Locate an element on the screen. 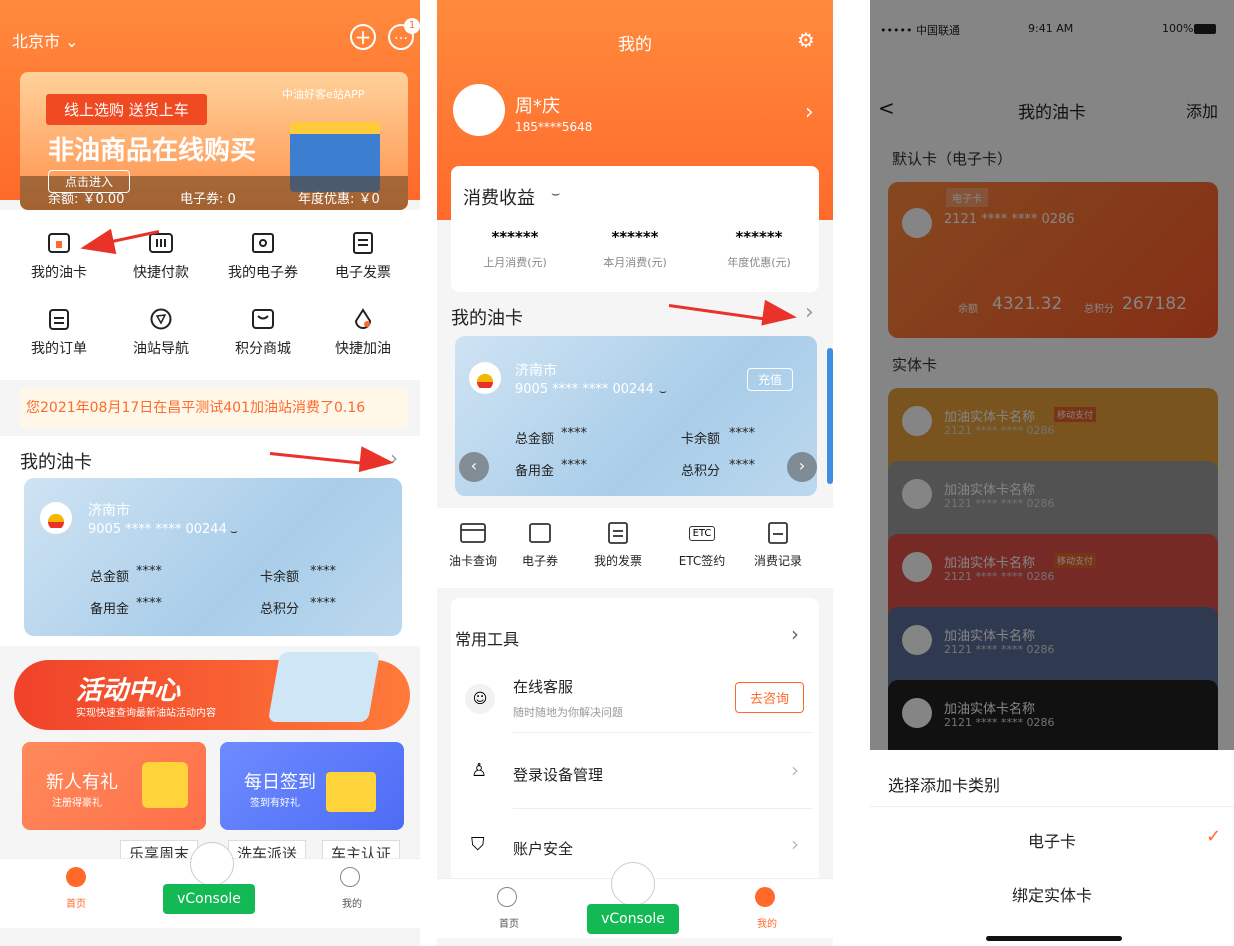 This screenshot has height=946, width=1234. reserve-value: **** is located at coordinates (574, 465).